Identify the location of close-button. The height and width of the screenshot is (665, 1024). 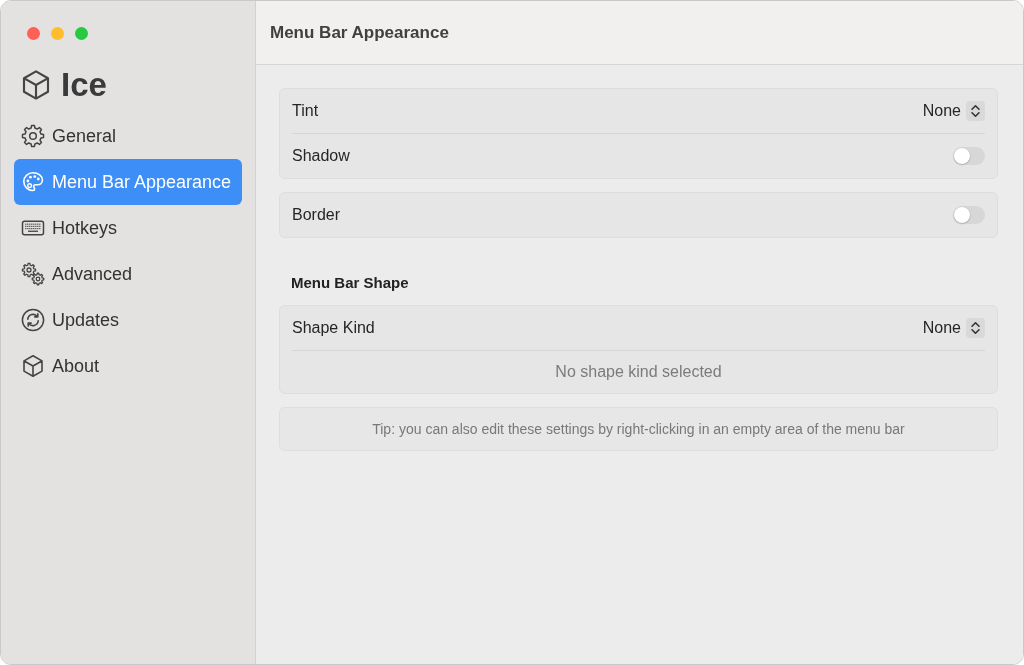
(33, 33).